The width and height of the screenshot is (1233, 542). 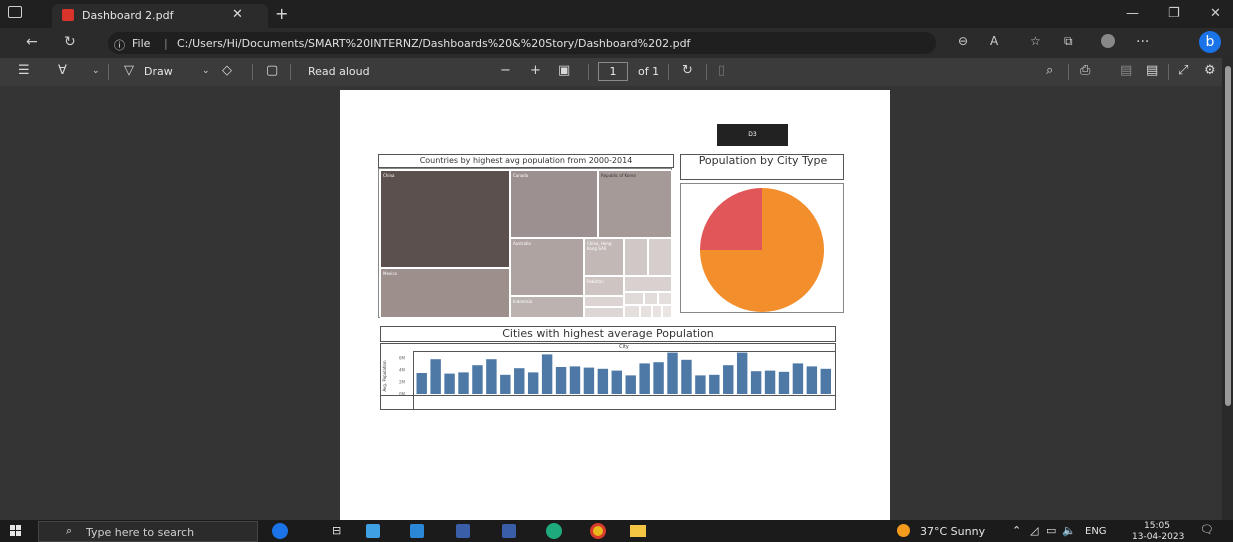 I want to click on text-icon: ▢, so click(x=272, y=70).